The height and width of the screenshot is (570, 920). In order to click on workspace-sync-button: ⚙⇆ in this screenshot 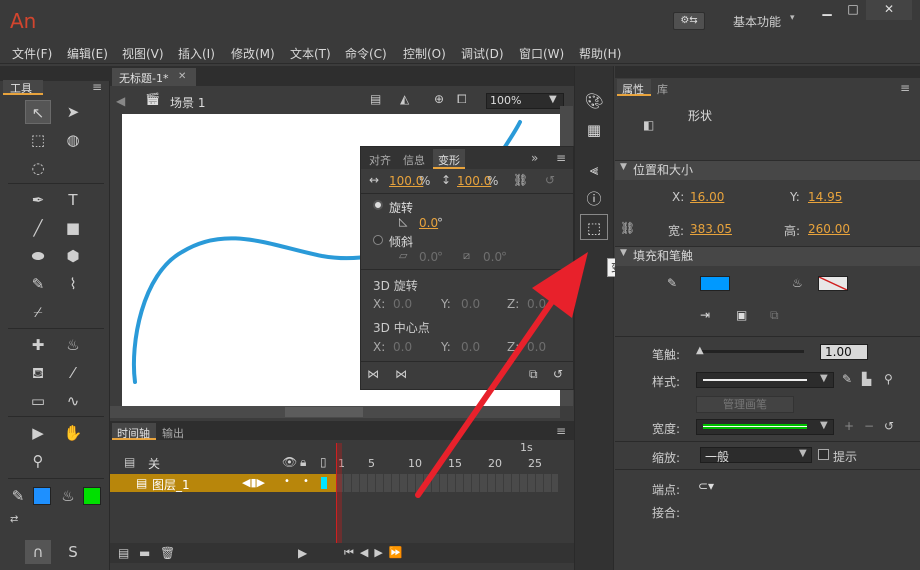, I will do `click(689, 21)`.